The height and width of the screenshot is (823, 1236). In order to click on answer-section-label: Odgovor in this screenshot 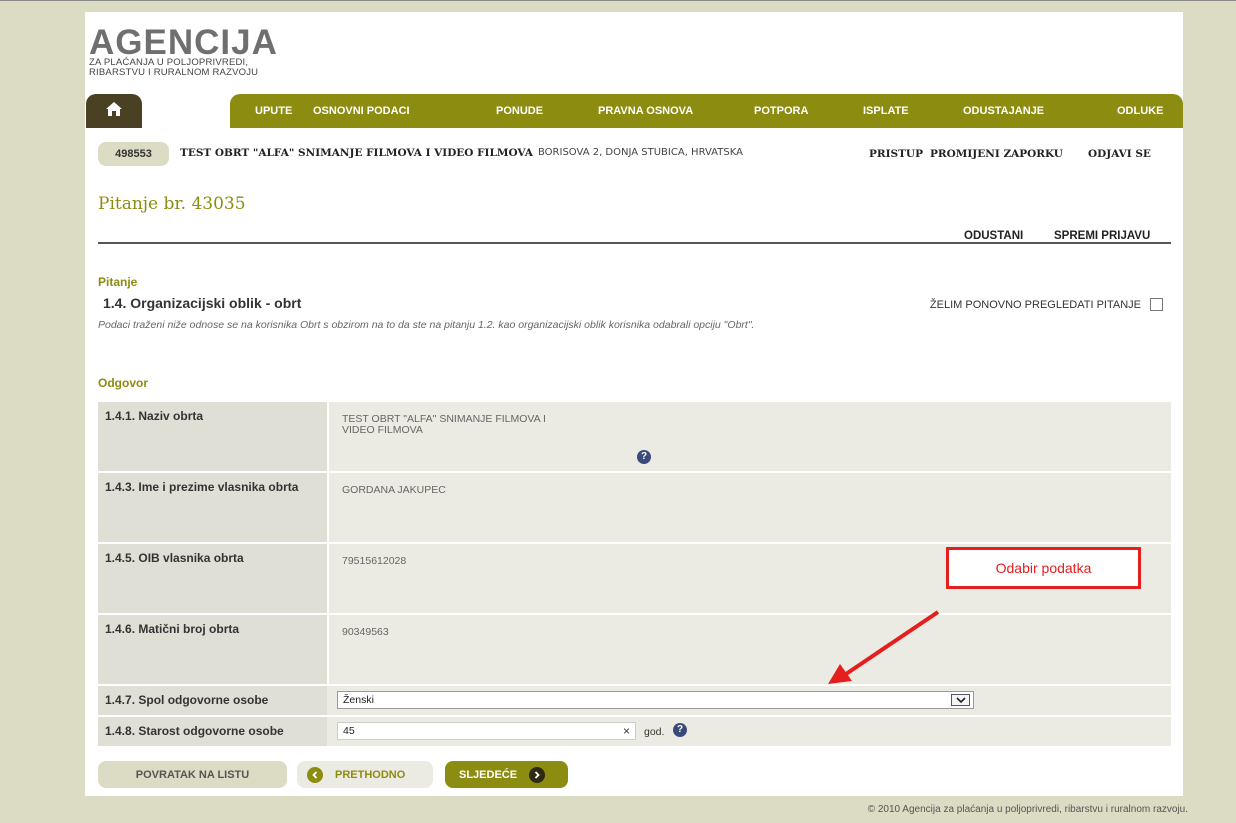, I will do `click(123, 383)`.